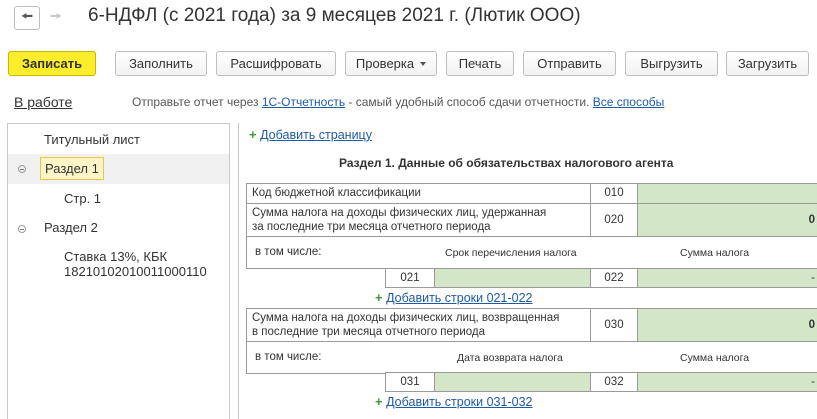 Image resolution: width=817 pixels, height=419 pixels. I want to click on kbk-input, so click(727, 193).